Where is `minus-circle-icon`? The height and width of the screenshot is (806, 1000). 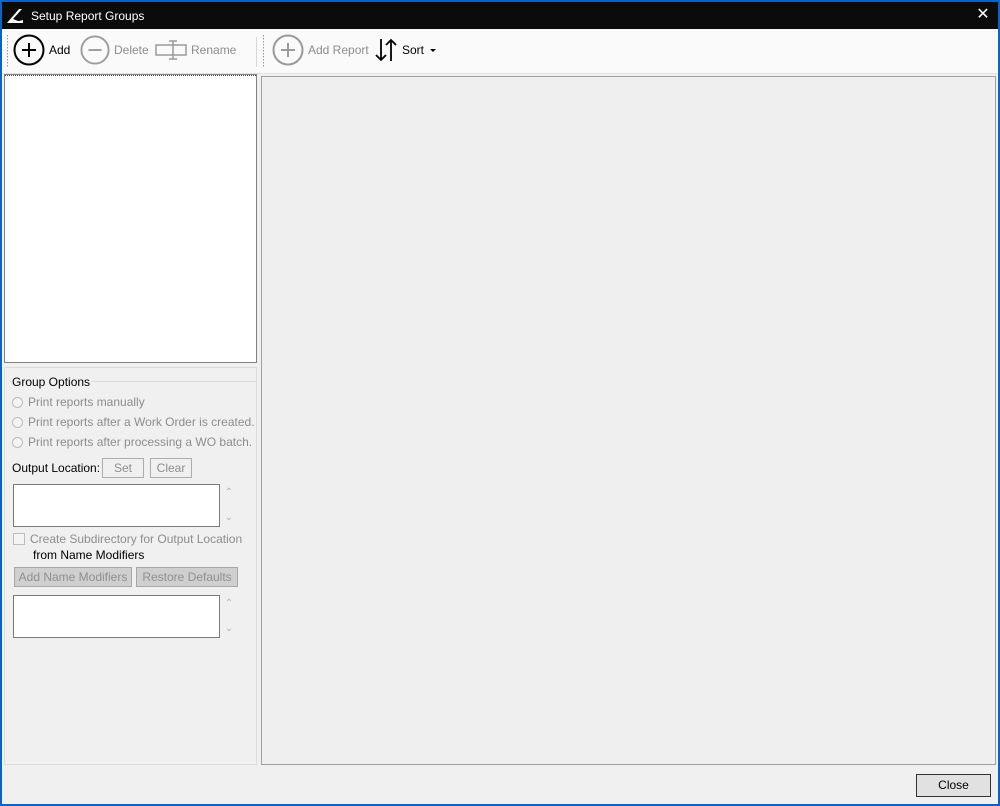 minus-circle-icon is located at coordinates (95, 50).